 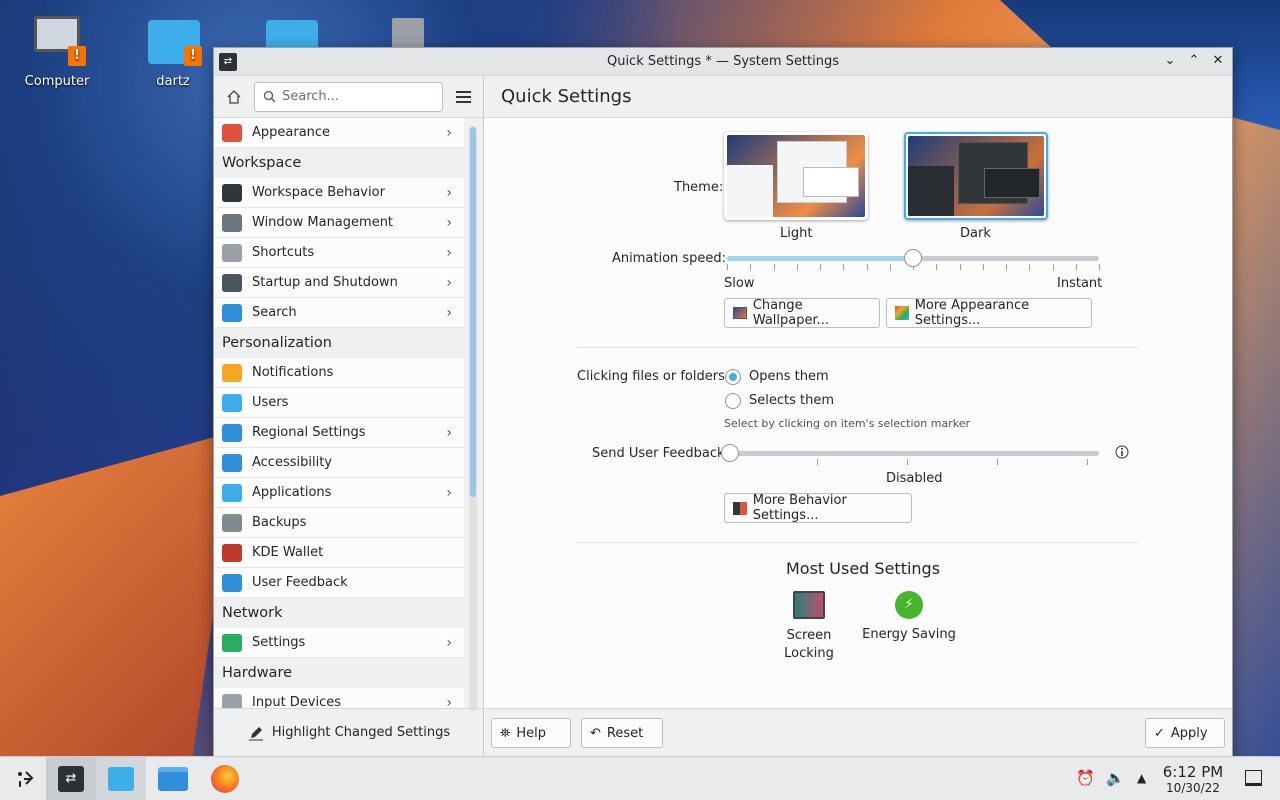 I want to click on apply-button: ✓ Apply, so click(x=1185, y=733).